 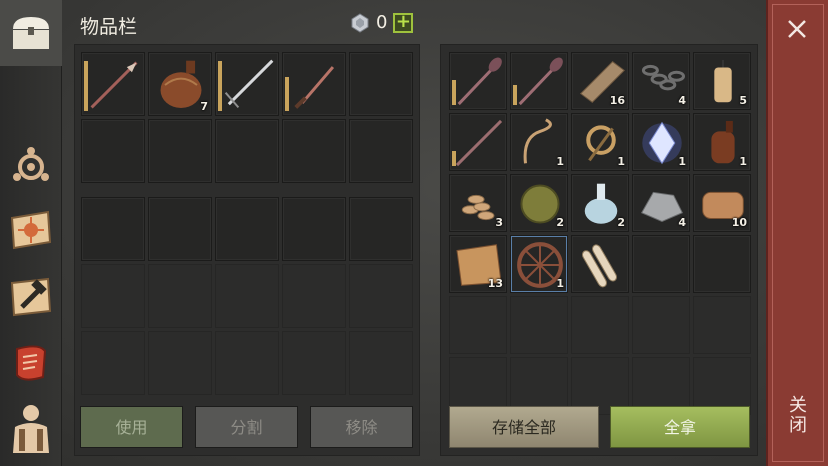 What do you see at coordinates (360, 22) in the screenshot?
I see `gem-icon` at bounding box center [360, 22].